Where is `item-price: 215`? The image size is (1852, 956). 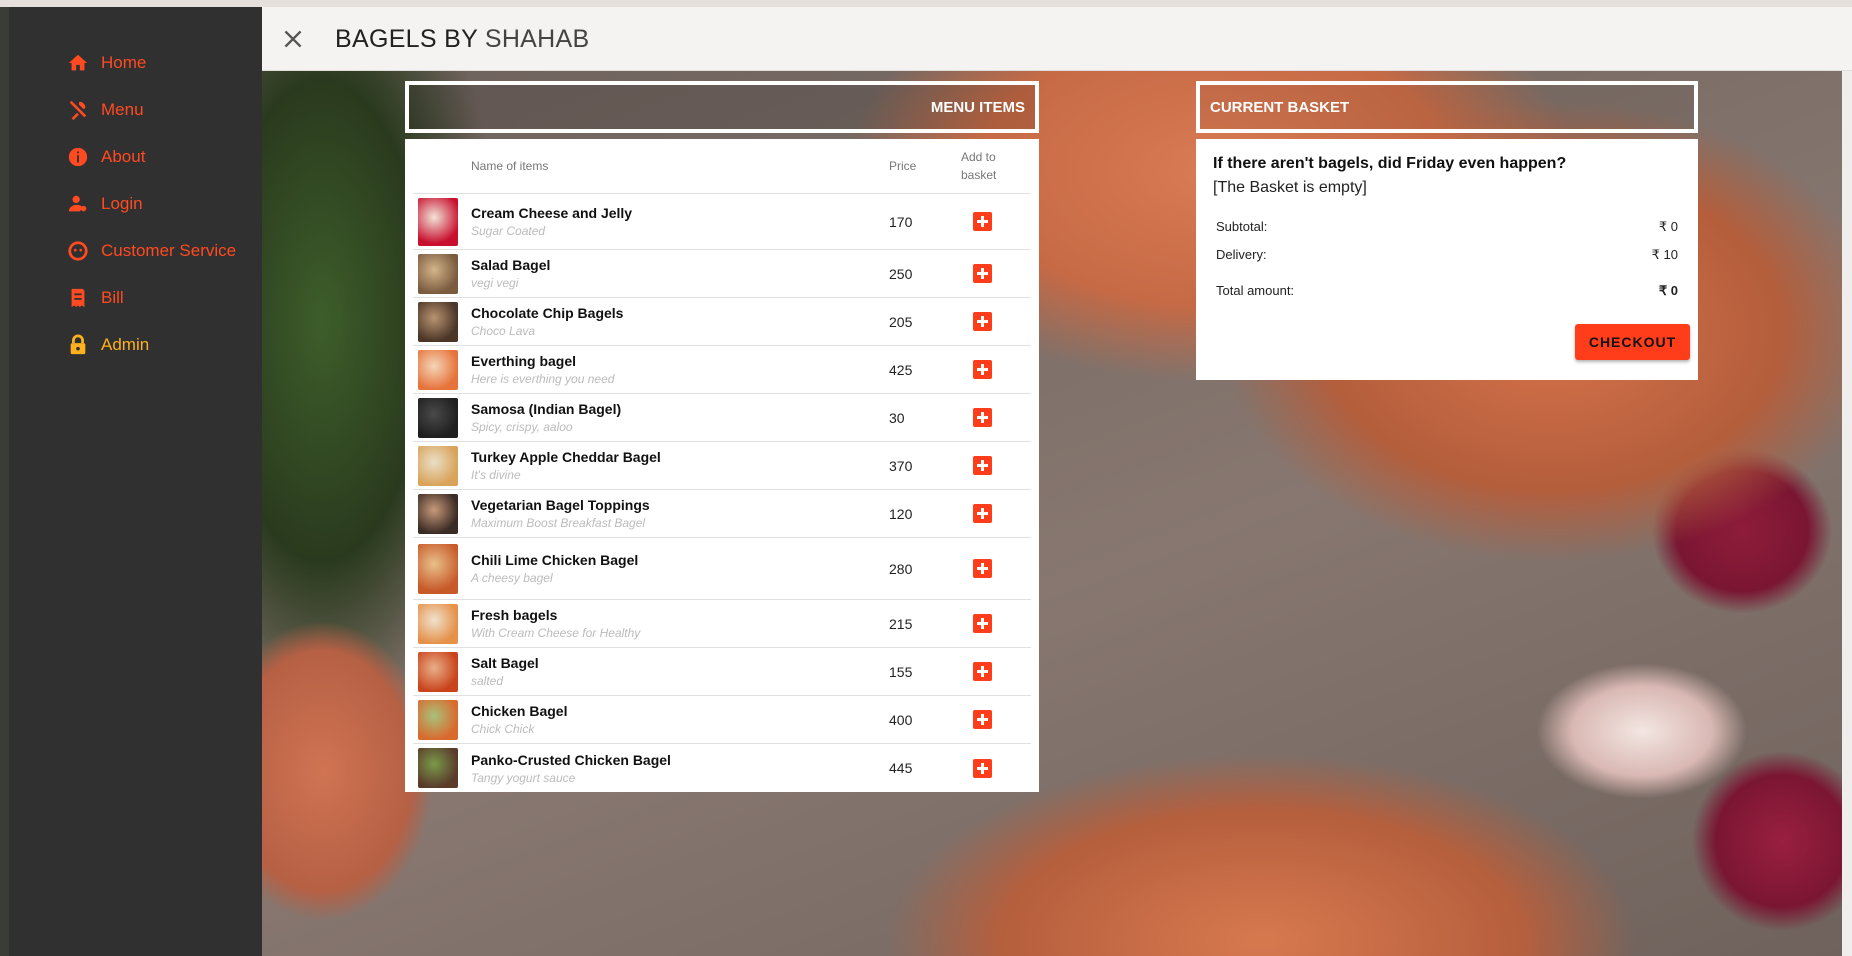 item-price: 215 is located at coordinates (901, 623).